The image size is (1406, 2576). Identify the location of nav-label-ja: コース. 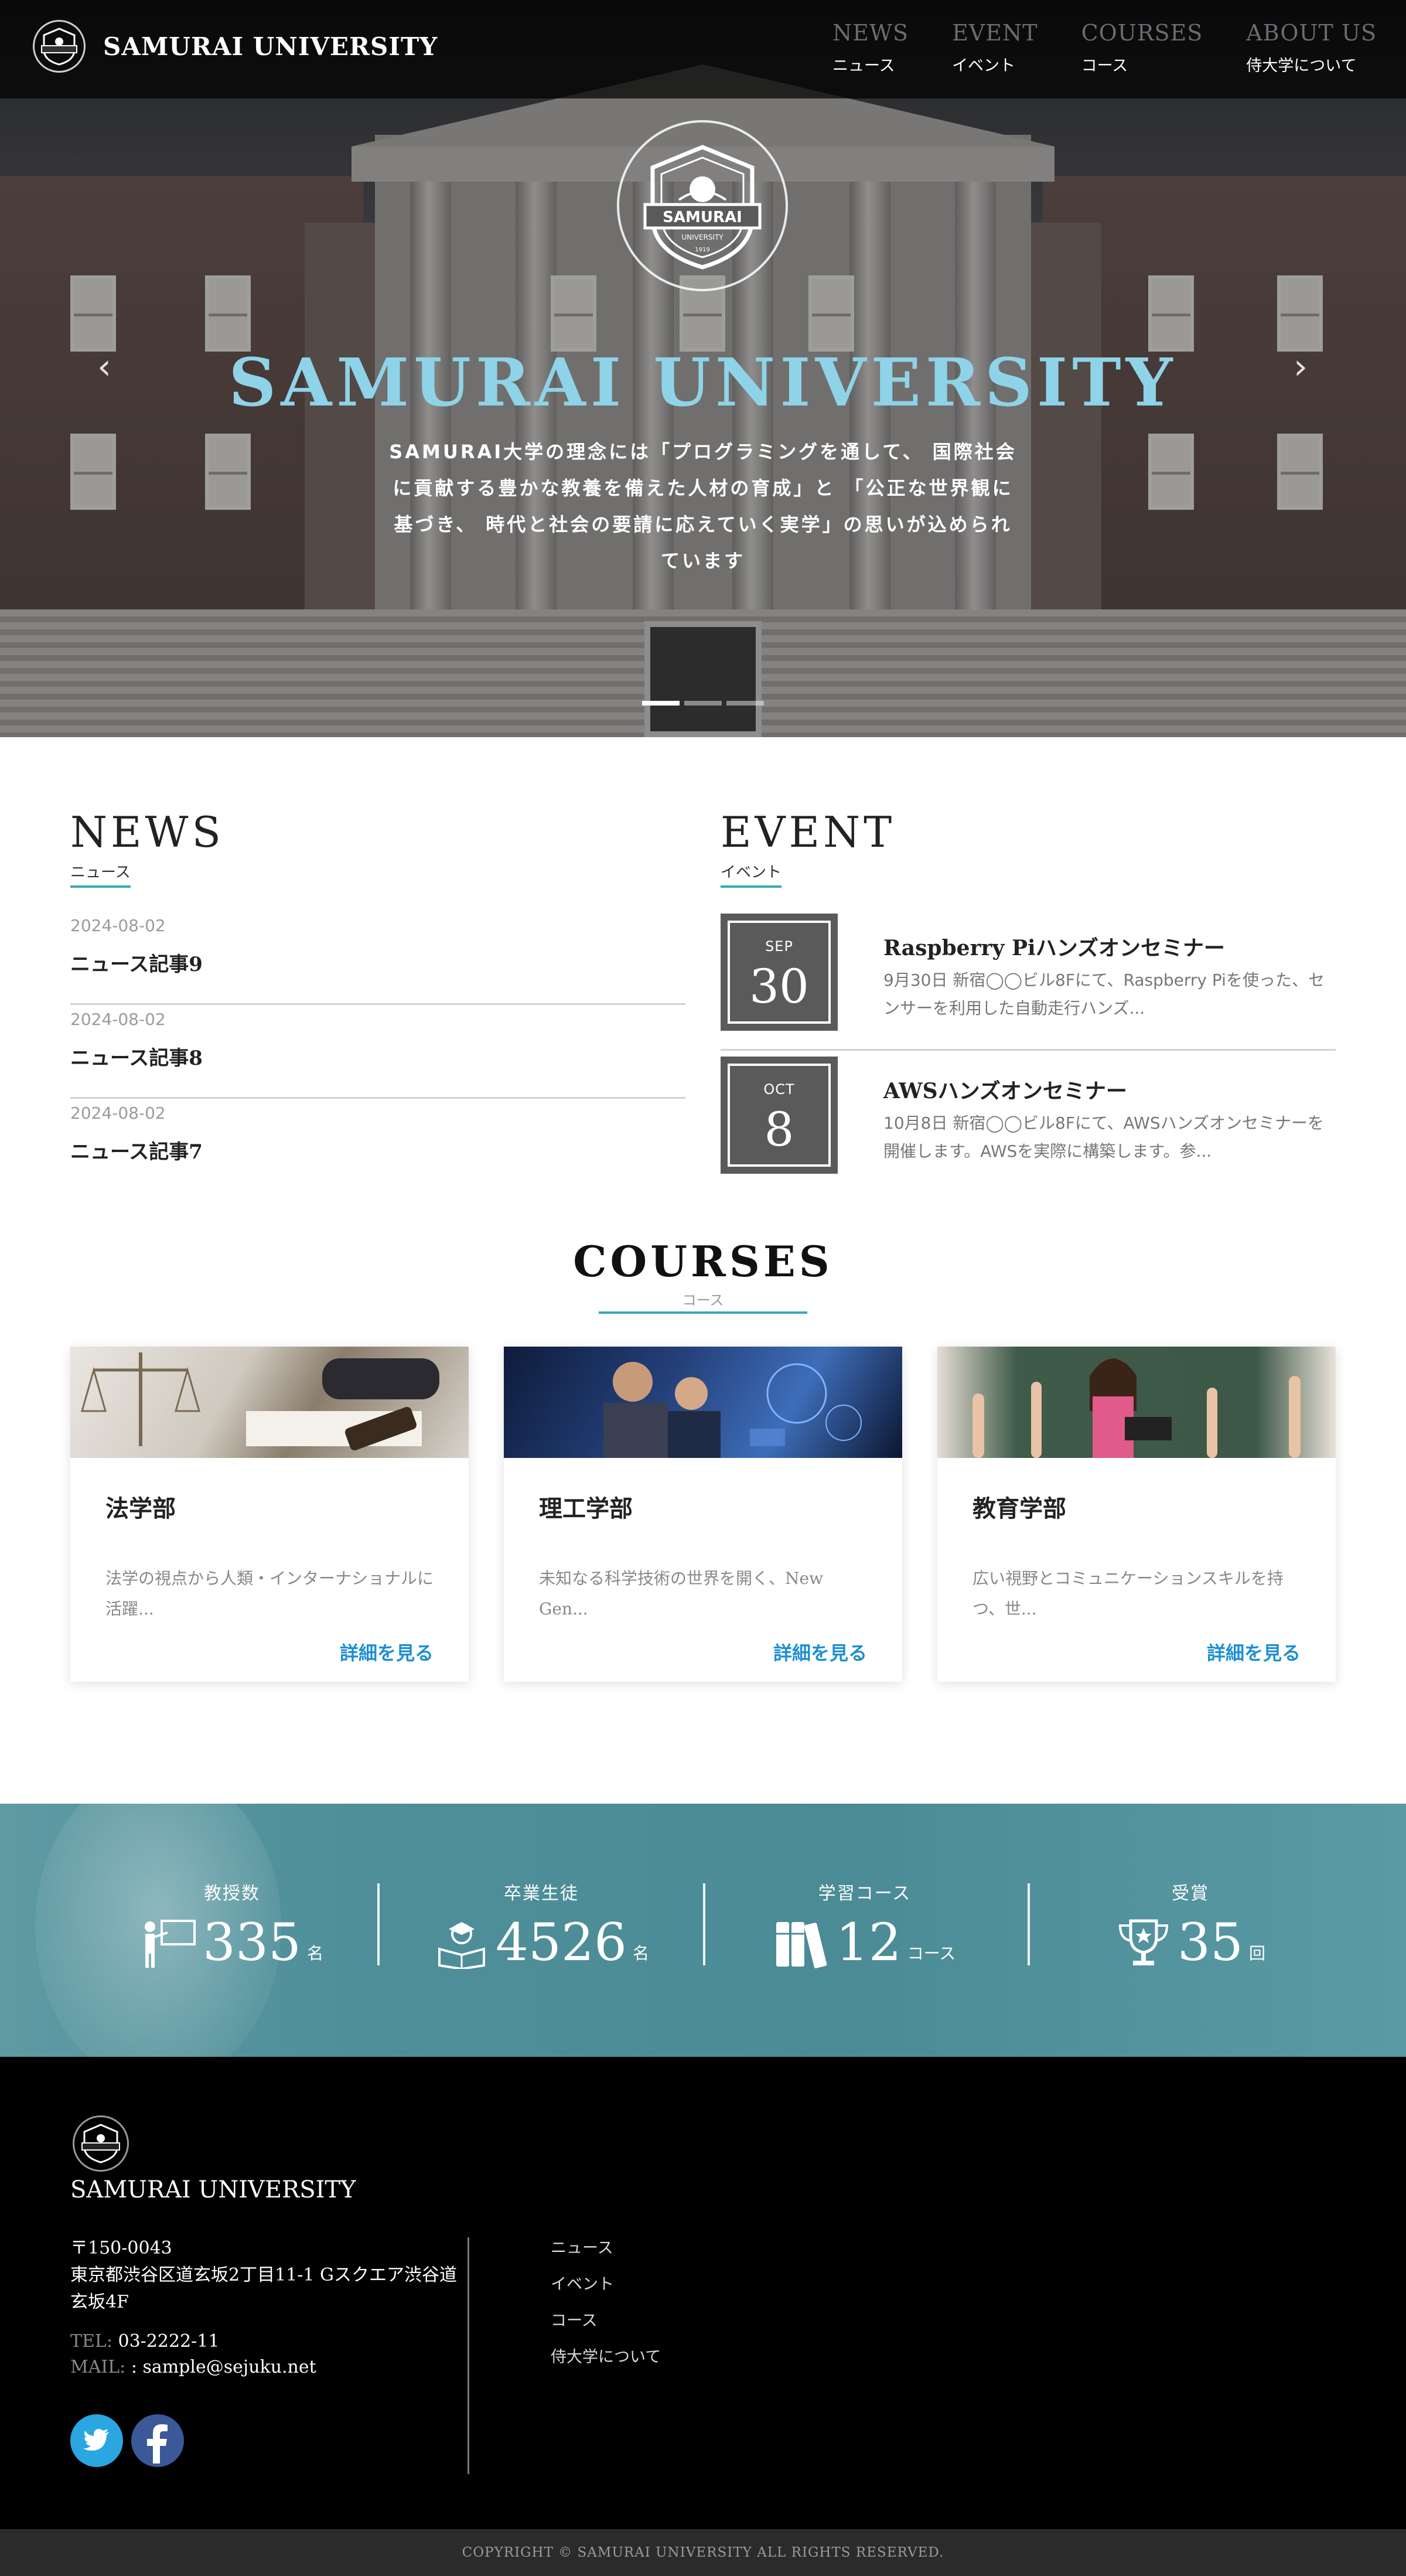
(1104, 66).